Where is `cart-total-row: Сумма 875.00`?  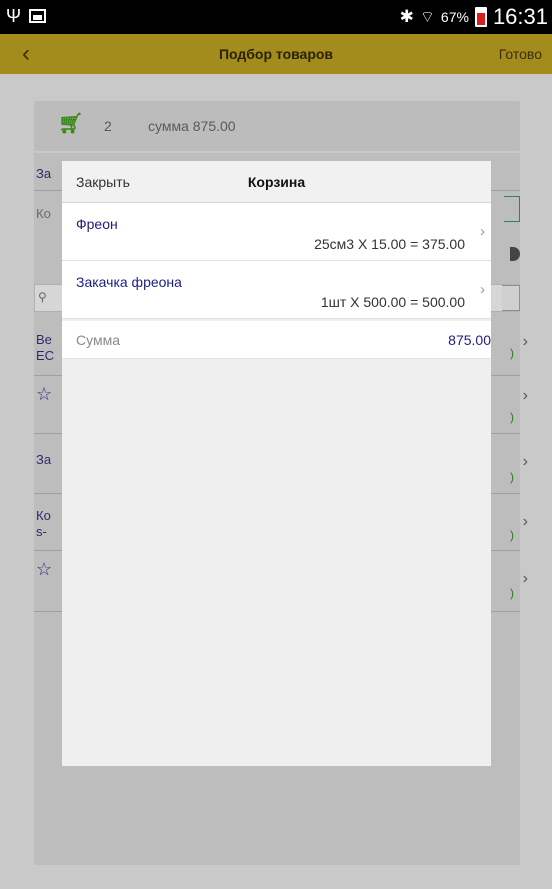
cart-total-row: Сумма 875.00 is located at coordinates (276, 340).